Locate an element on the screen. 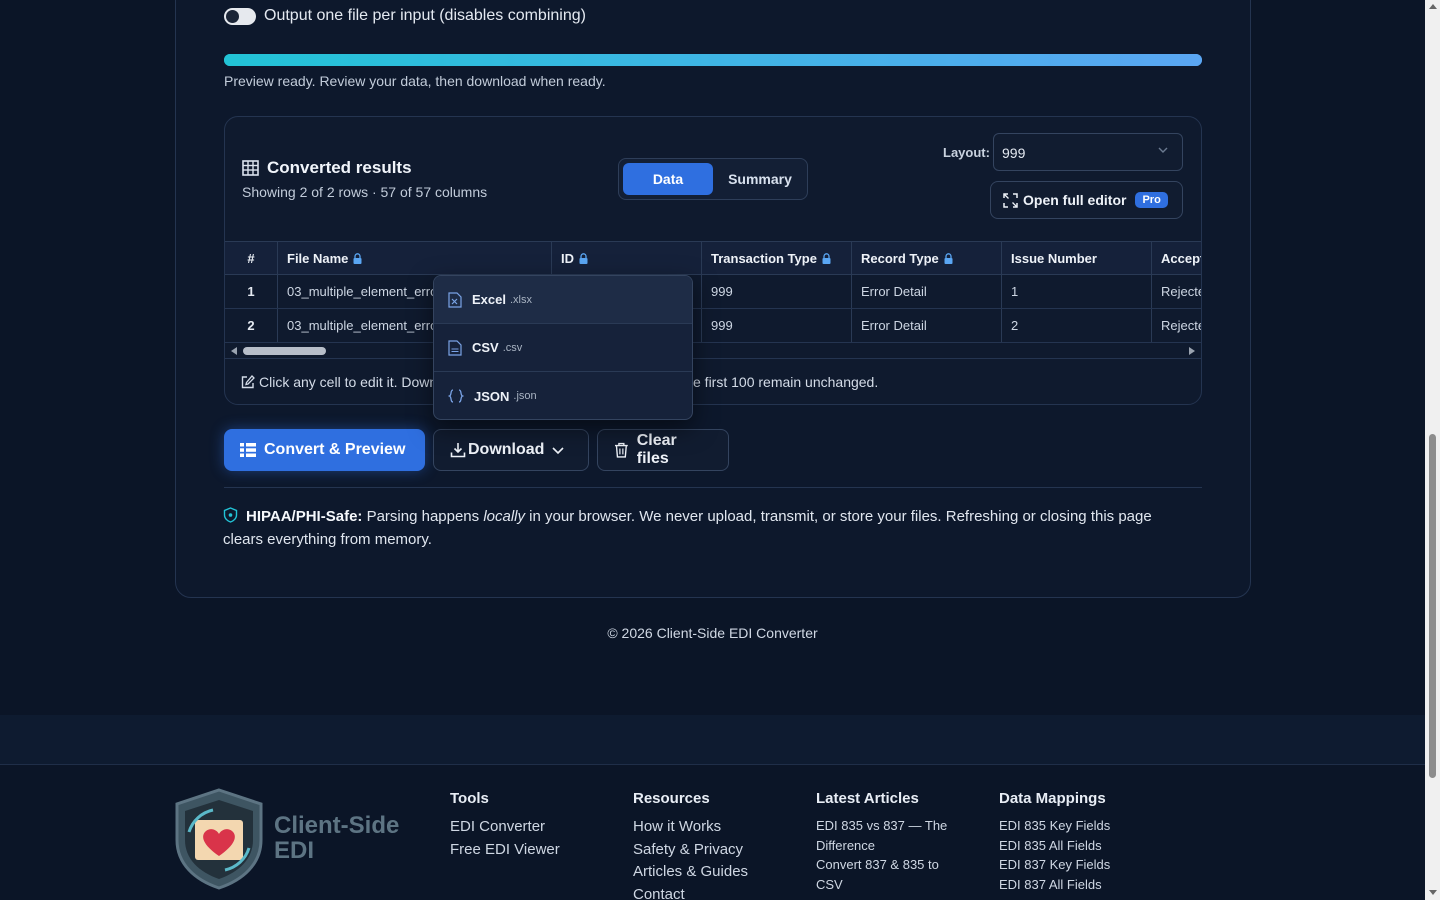 The image size is (1440, 900). download-label: Download is located at coordinates (506, 449).